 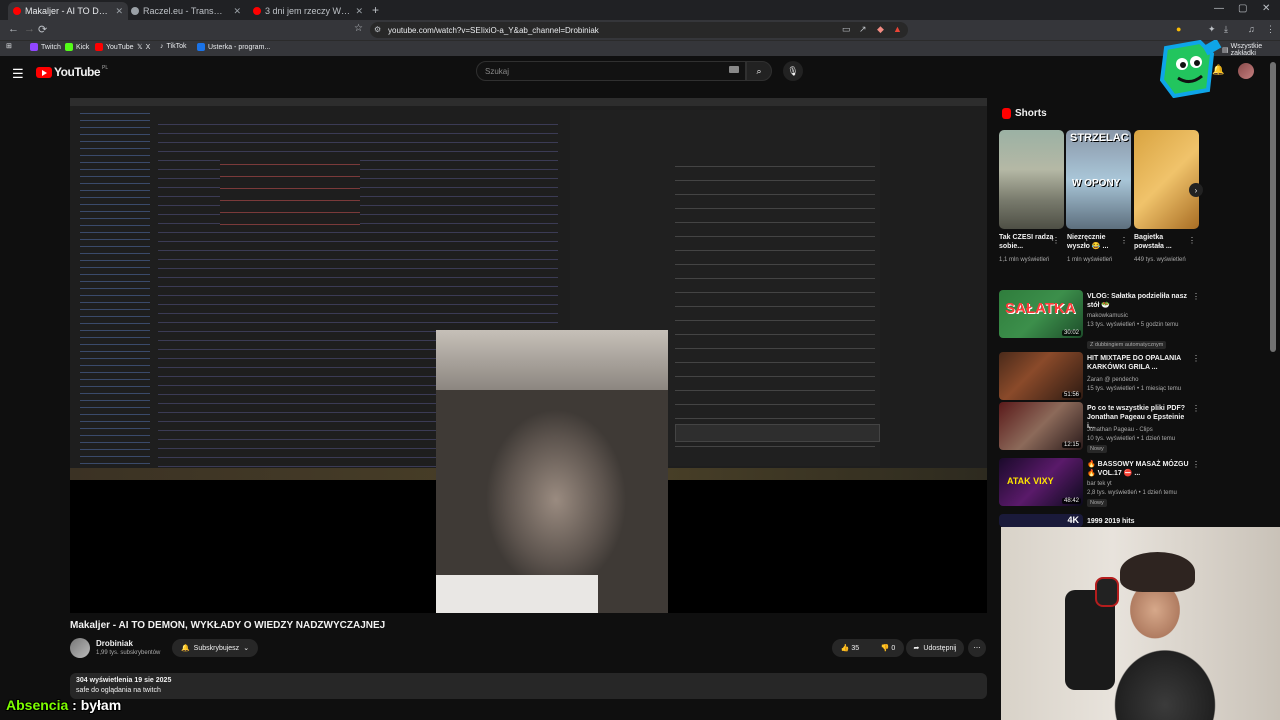 I want to click on video-channel: makowkamusic, so click(x=1142, y=316).